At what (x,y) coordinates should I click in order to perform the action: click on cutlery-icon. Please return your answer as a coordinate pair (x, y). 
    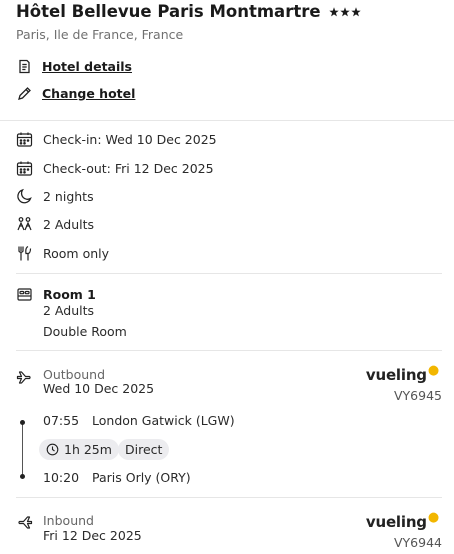
    Looking at the image, I should click on (24, 253).